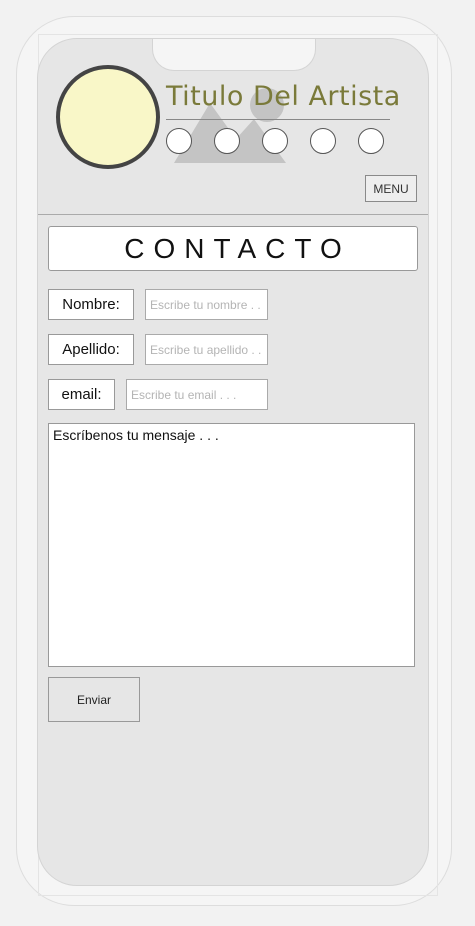 Image resolution: width=475 pixels, height=926 pixels. What do you see at coordinates (283, 97) in the screenshot?
I see `artist-title: Titulo Del Artista` at bounding box center [283, 97].